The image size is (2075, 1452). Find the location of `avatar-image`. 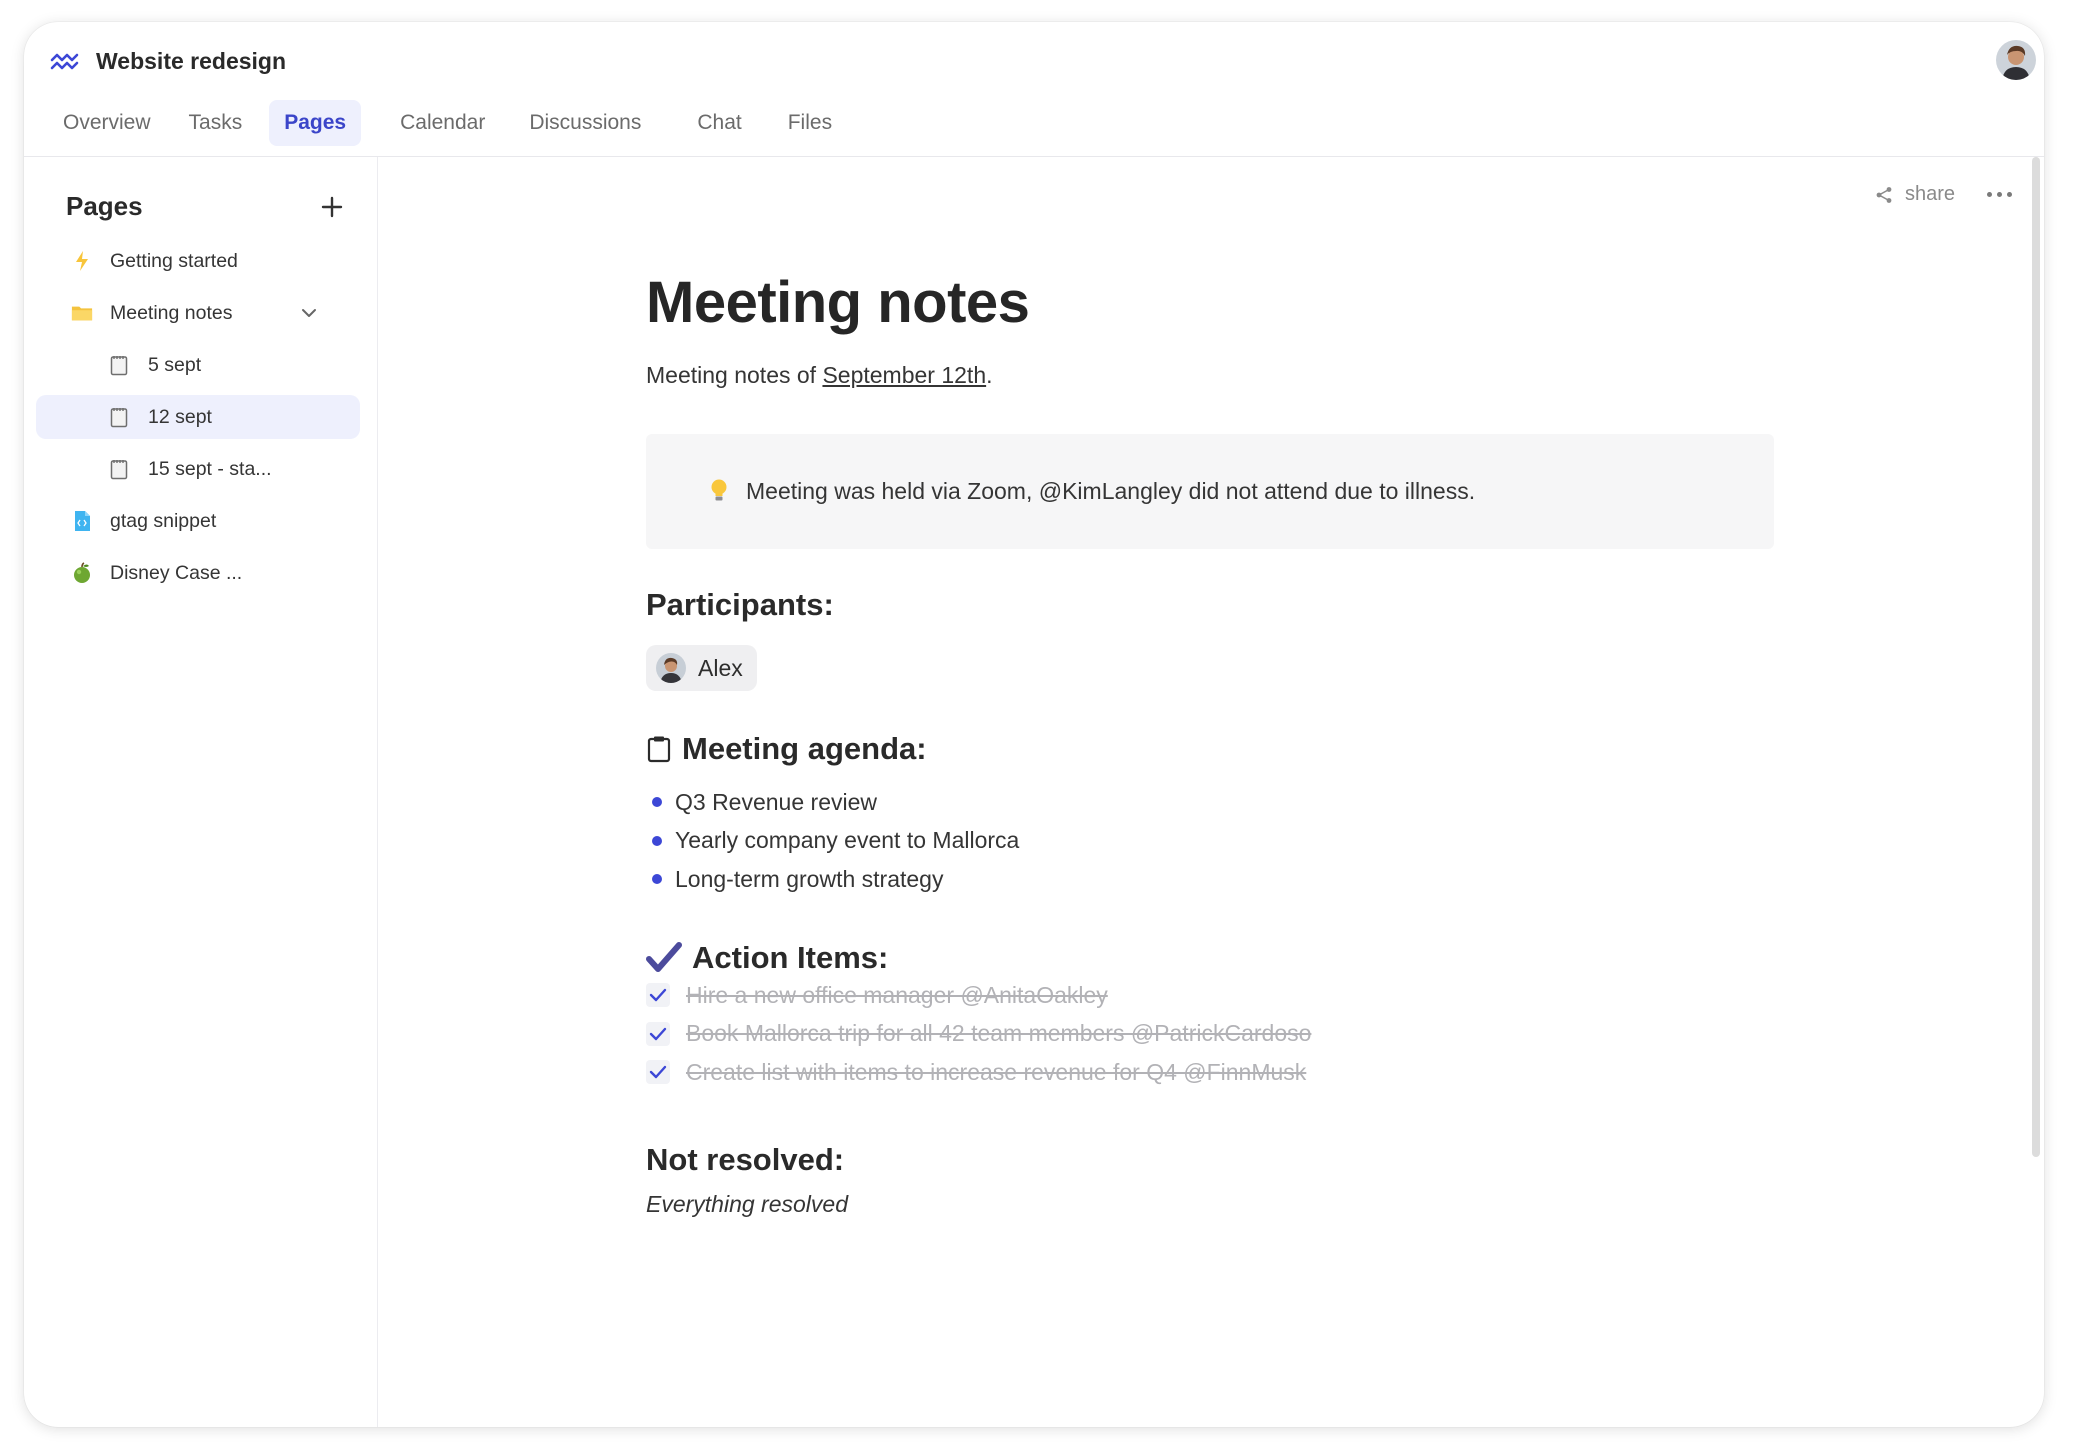

avatar-image is located at coordinates (2016, 60).